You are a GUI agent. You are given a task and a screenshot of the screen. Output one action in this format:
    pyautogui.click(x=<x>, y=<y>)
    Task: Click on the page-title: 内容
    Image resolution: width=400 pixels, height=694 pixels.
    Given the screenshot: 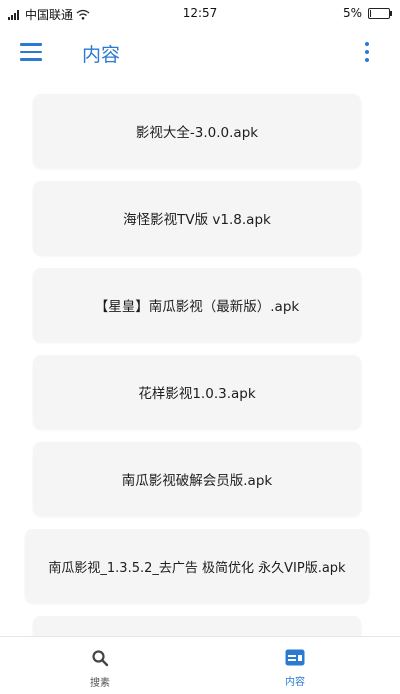 What is the action you would take?
    pyautogui.click(x=101, y=55)
    